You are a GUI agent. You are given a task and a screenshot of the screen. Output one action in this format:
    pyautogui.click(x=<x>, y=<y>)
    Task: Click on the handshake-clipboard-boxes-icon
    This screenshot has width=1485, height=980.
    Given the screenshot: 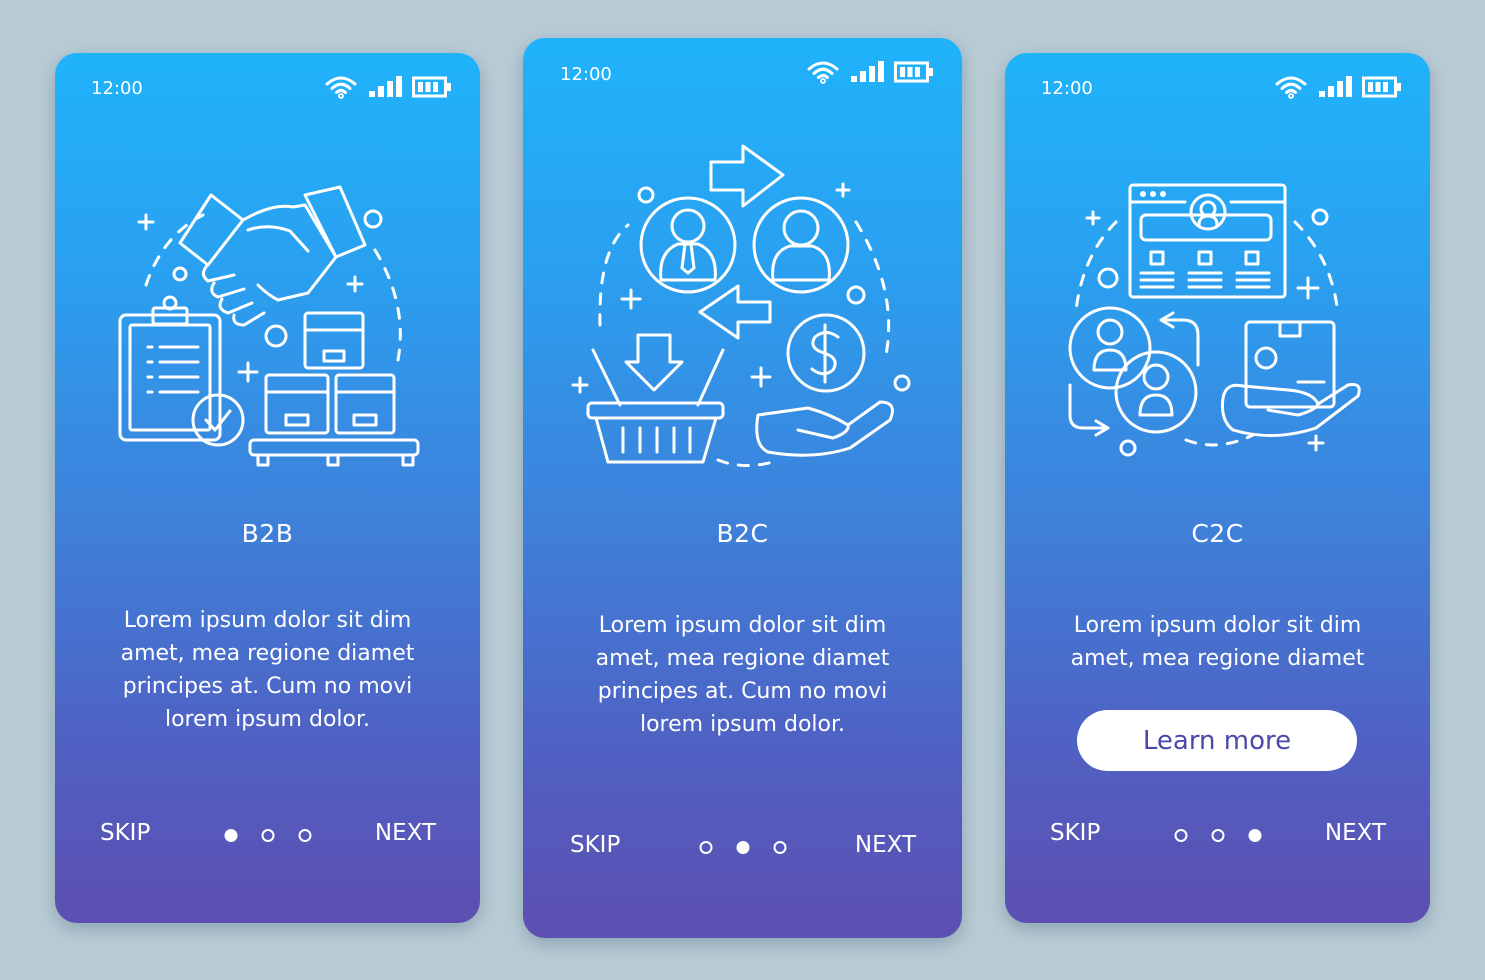 What is the action you would take?
    pyautogui.click(x=268, y=325)
    